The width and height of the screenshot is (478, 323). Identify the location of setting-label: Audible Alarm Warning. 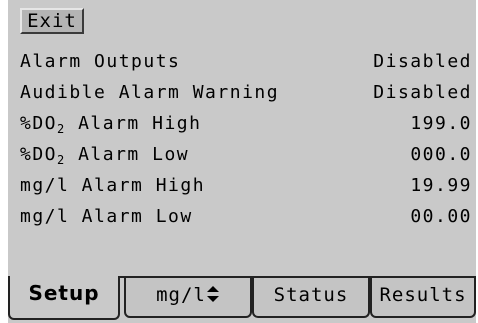
(150, 92).